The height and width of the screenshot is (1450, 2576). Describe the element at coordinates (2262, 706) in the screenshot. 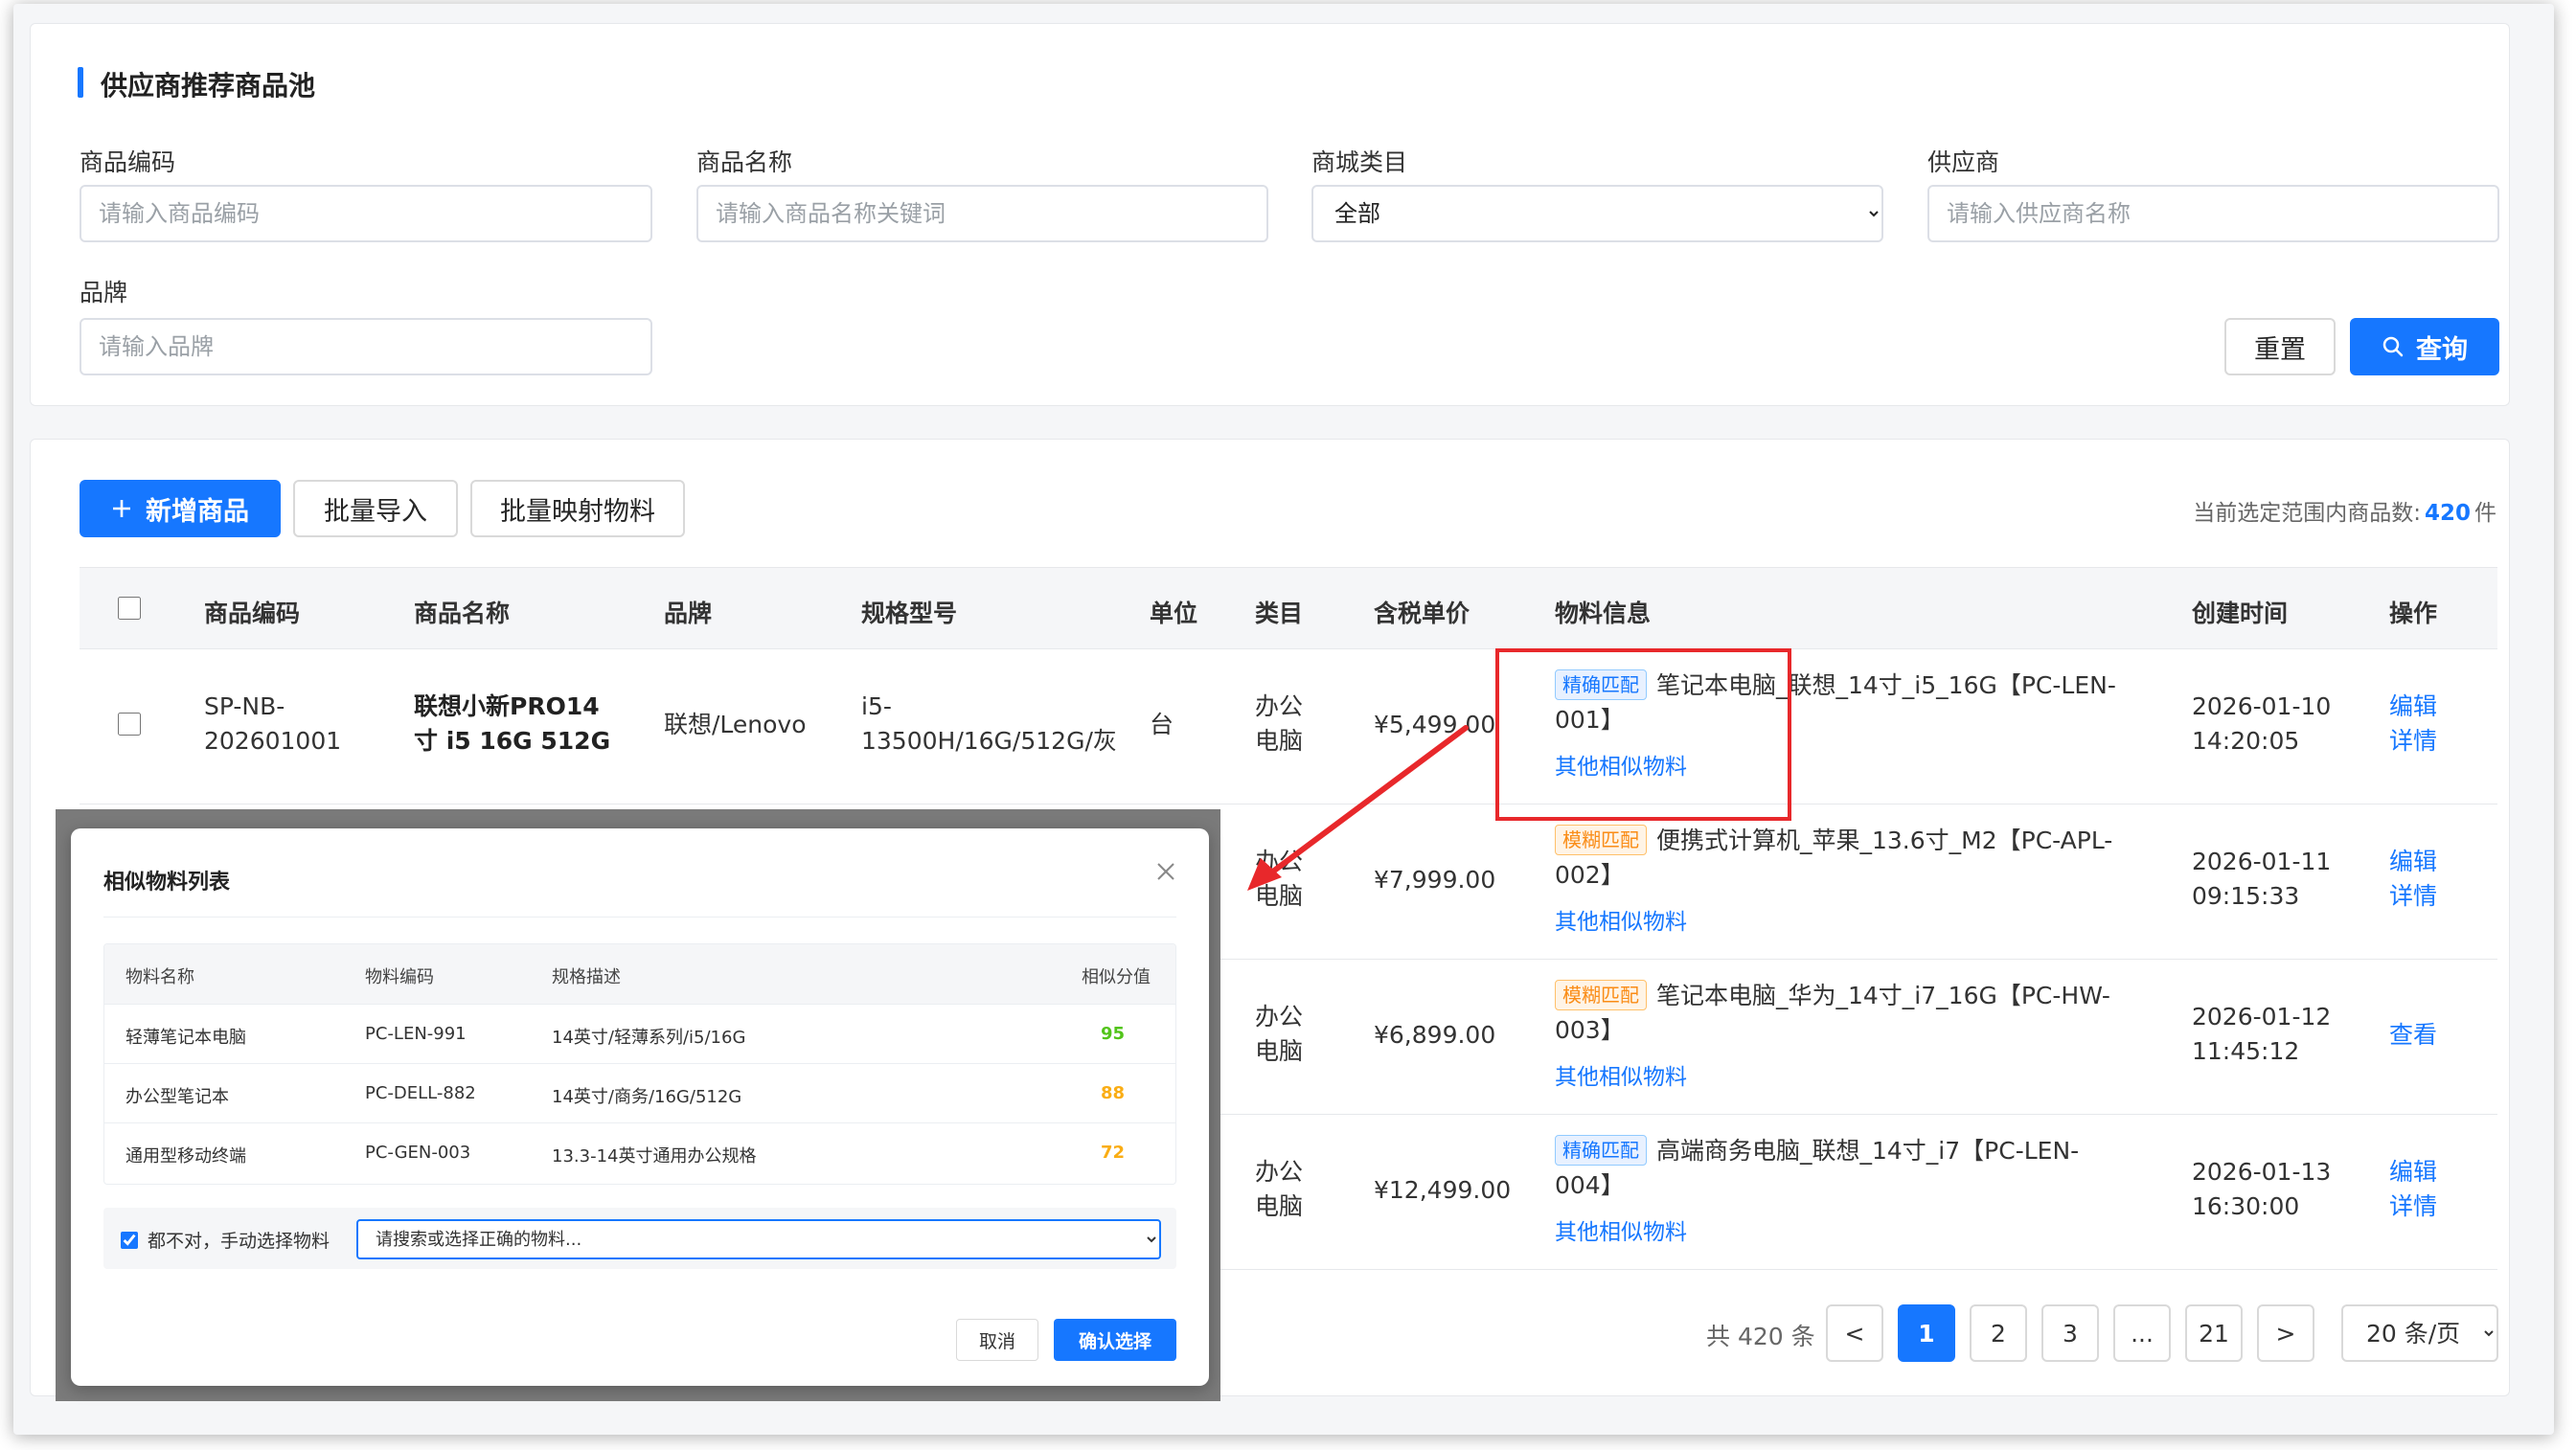

I see `row-created-date: 2026-01-10` at that location.